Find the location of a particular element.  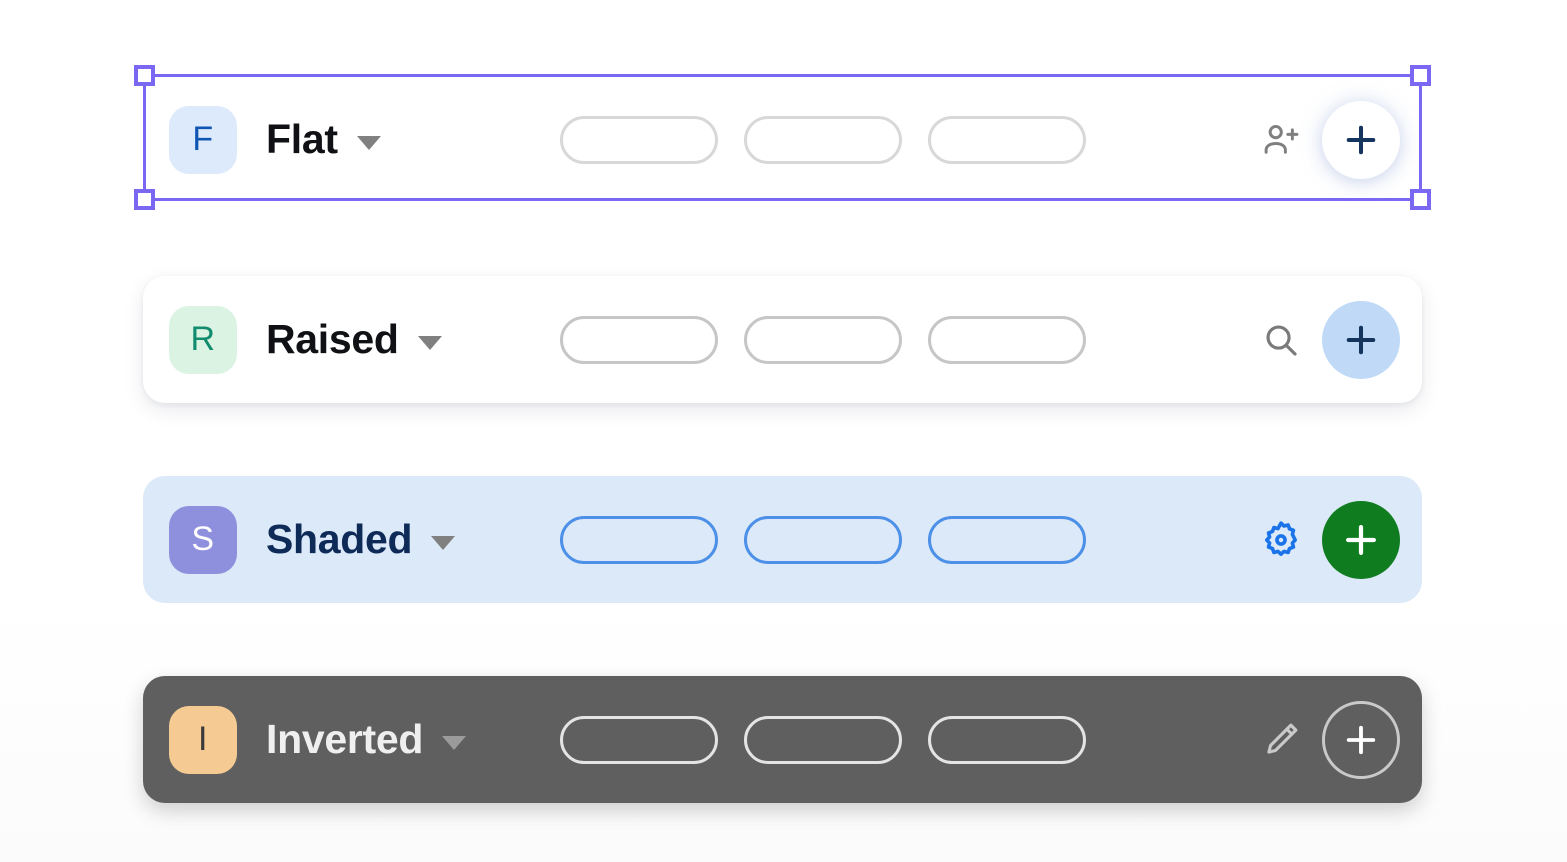

pencil-icon is located at coordinates (1281, 740).